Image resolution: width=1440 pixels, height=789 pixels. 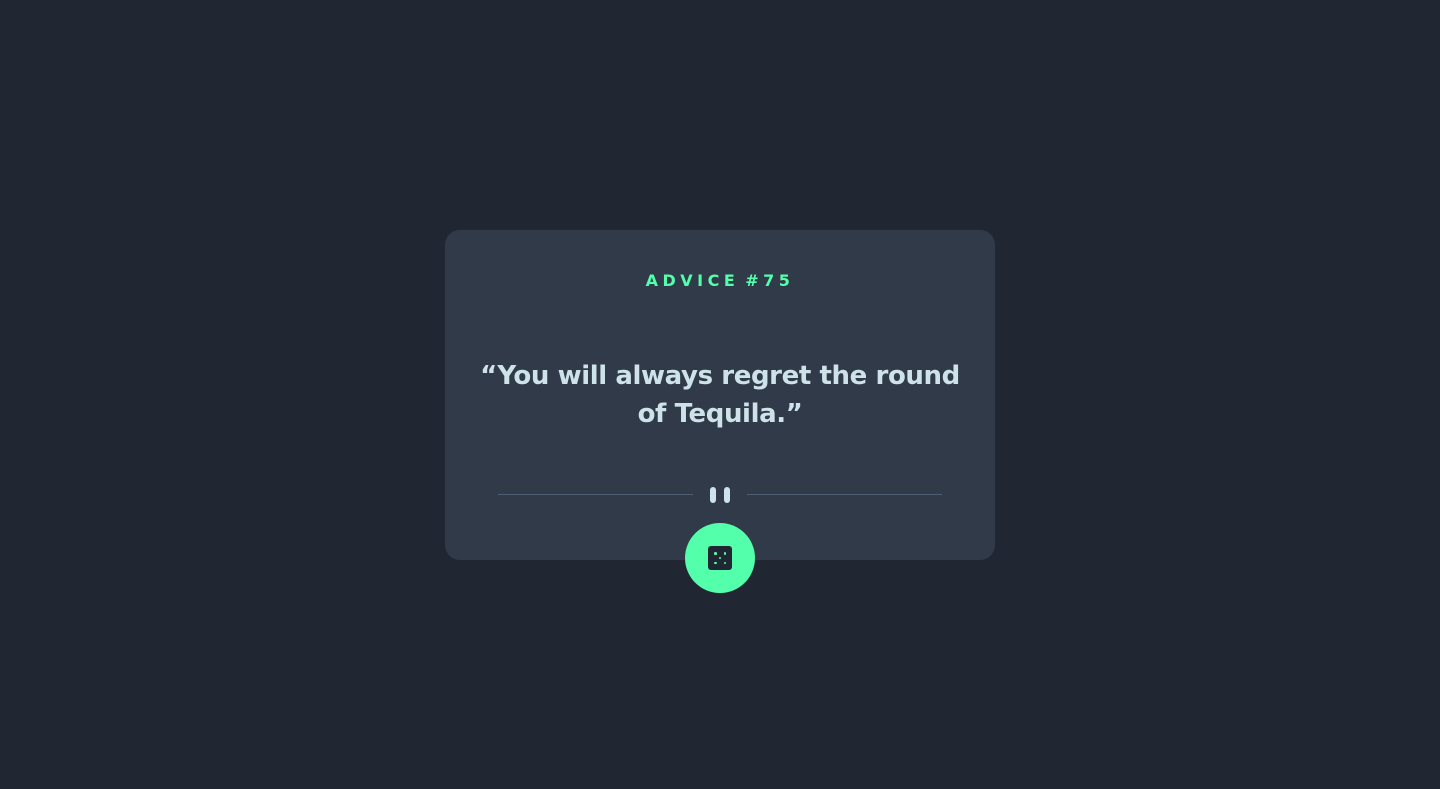 I want to click on advice-label-word: ADVICE, so click(x=692, y=280).